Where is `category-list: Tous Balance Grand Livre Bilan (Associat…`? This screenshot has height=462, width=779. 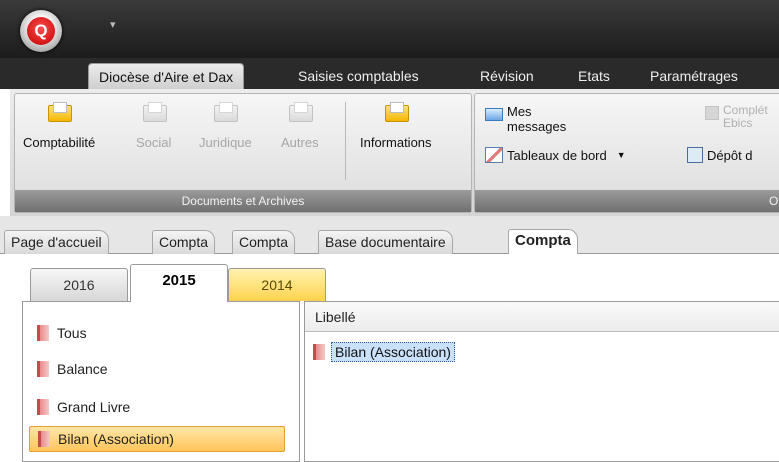 category-list: Tous Balance Grand Livre Bilan (Associat… is located at coordinates (161, 381).